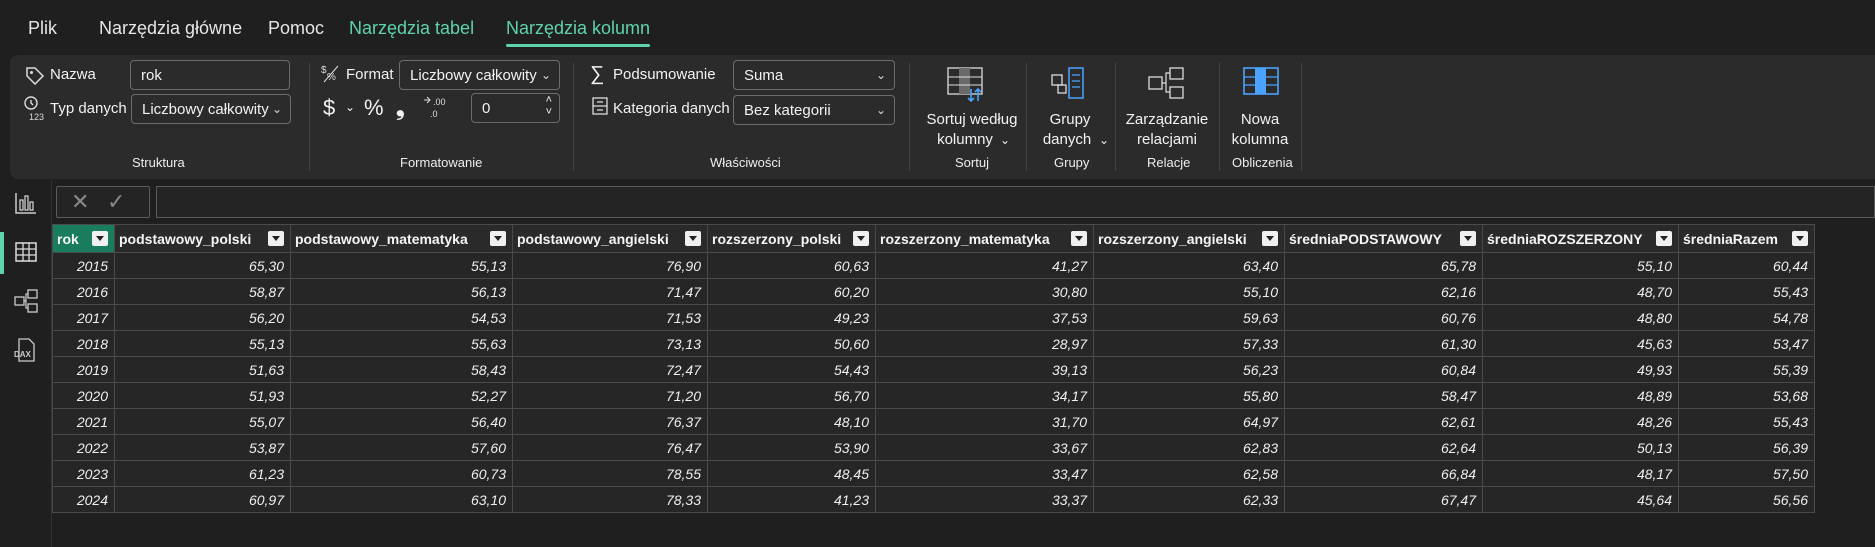  Describe the element at coordinates (1580, 369) in the screenshot. I see `table-cell: 49,93` at that location.